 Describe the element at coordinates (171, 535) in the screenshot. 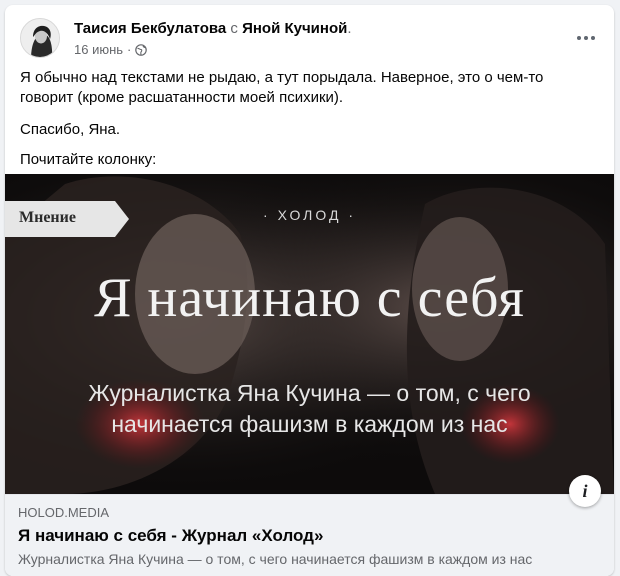

I see `link-title: Я начинаю с себя - Журнал «Холод»` at that location.